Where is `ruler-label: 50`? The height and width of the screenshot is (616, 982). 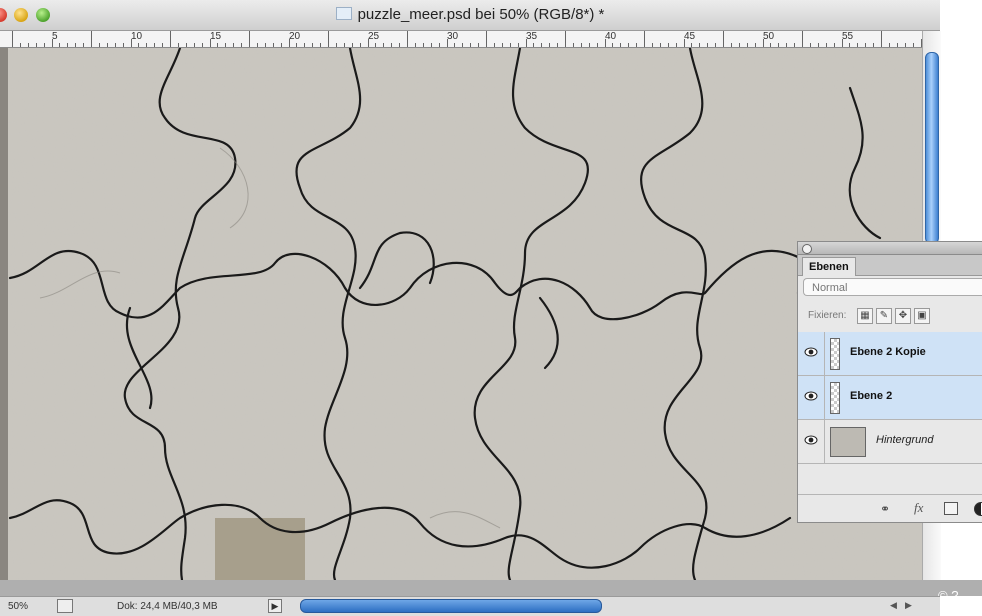 ruler-label: 50 is located at coordinates (769, 36).